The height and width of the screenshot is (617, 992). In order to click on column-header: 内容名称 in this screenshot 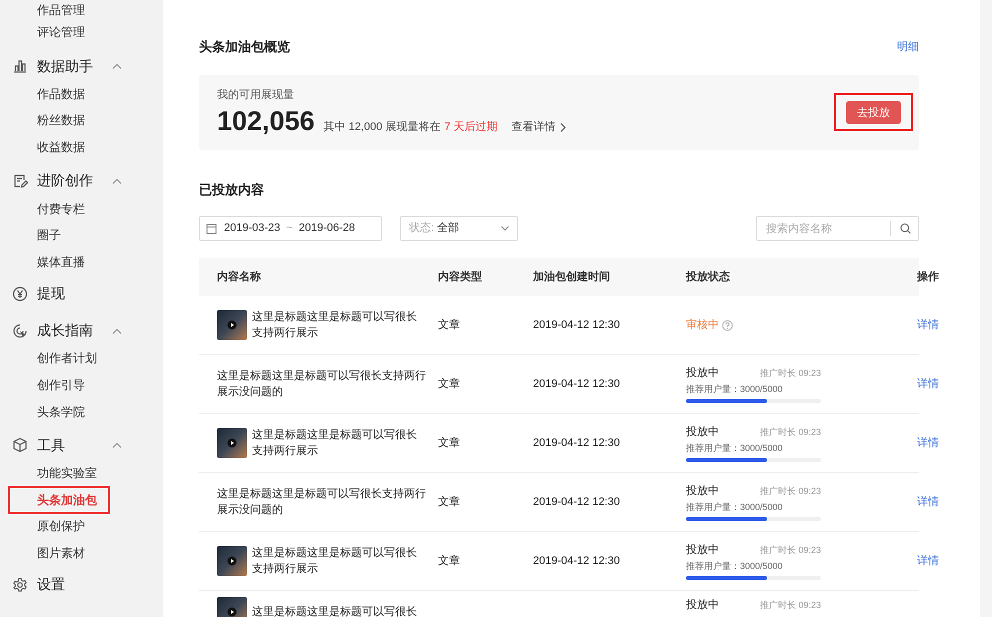, I will do `click(239, 277)`.